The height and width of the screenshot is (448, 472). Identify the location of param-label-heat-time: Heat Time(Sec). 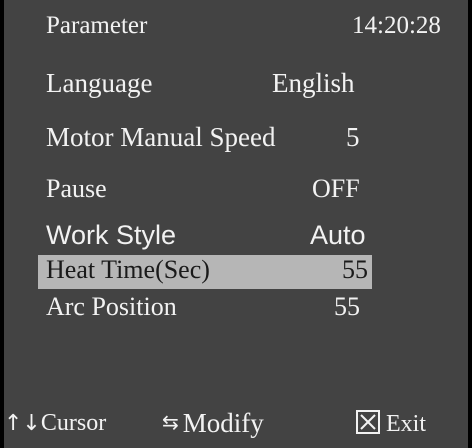
(128, 269).